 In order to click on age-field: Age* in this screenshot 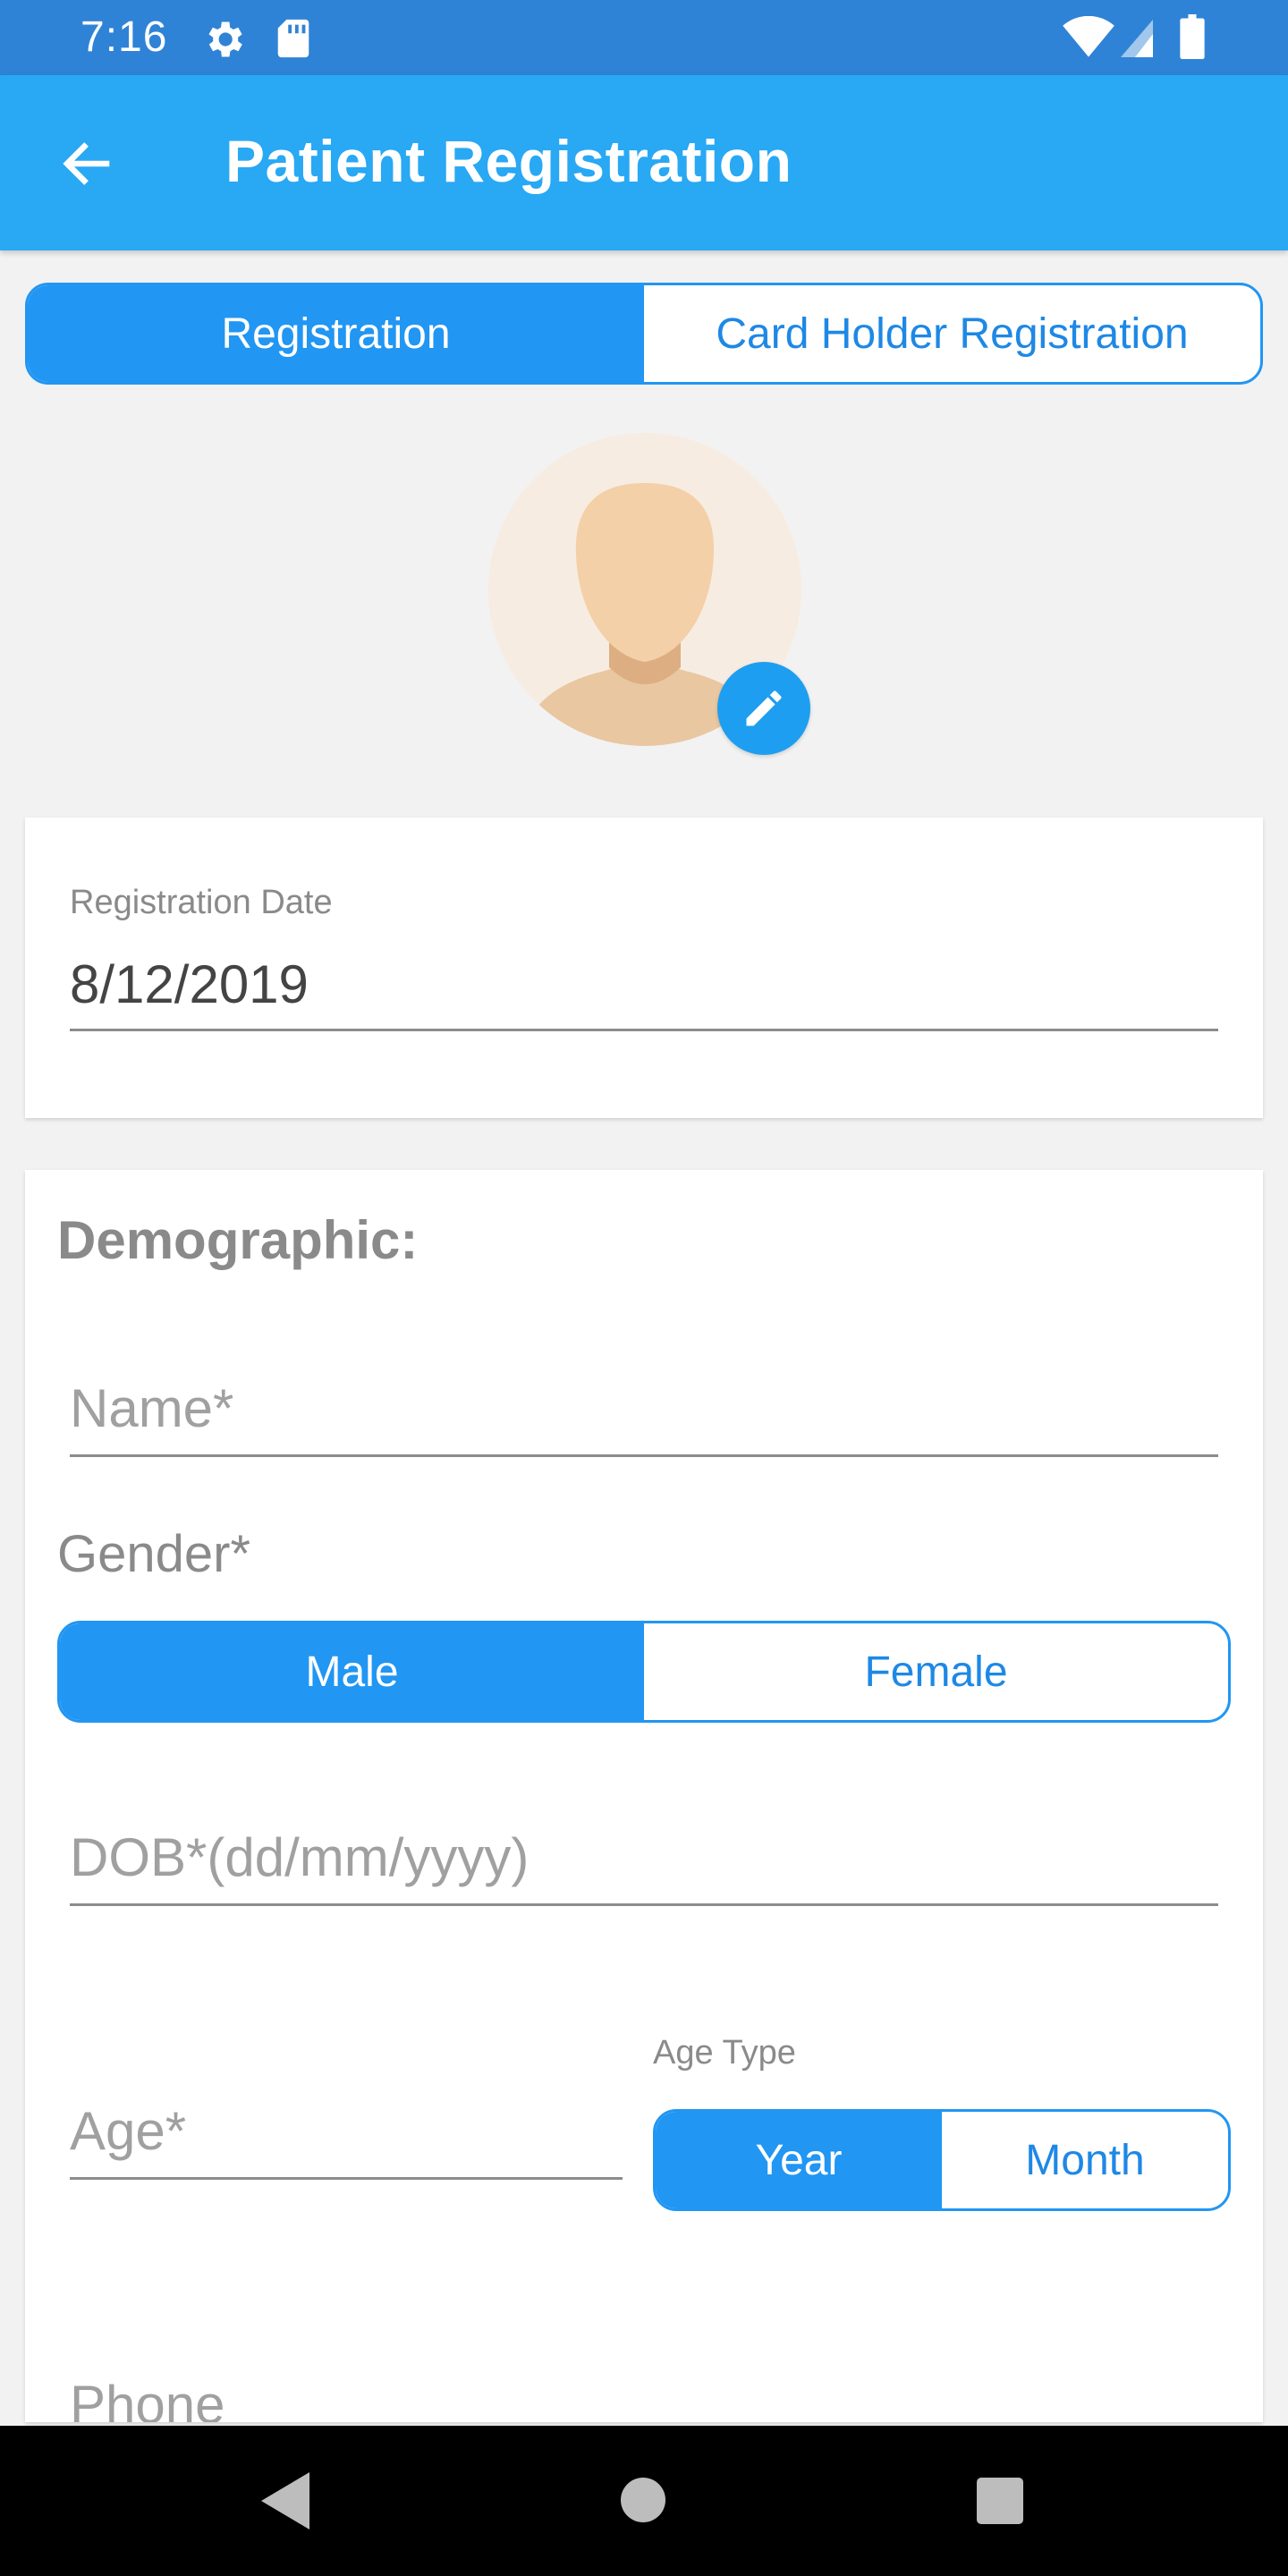, I will do `click(128, 2131)`.